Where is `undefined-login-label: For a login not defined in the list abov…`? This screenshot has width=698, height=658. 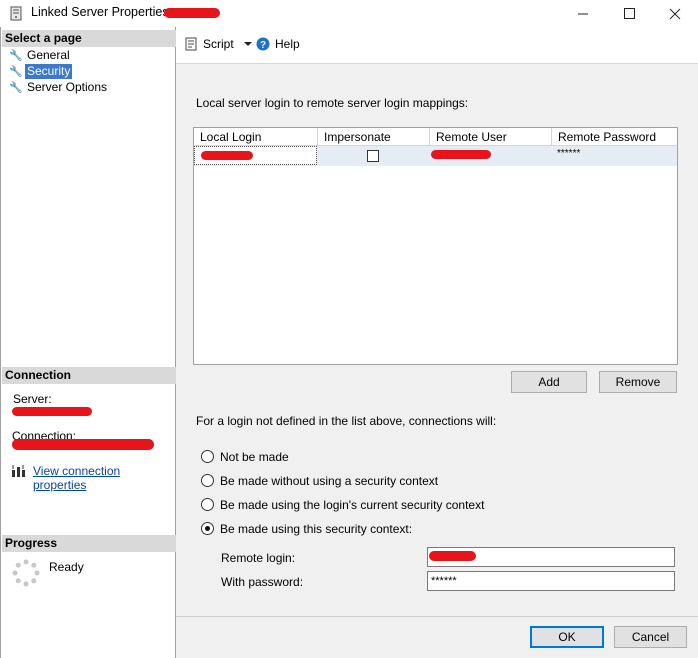
undefined-login-label: For a login not defined in the list abov… is located at coordinates (346, 421).